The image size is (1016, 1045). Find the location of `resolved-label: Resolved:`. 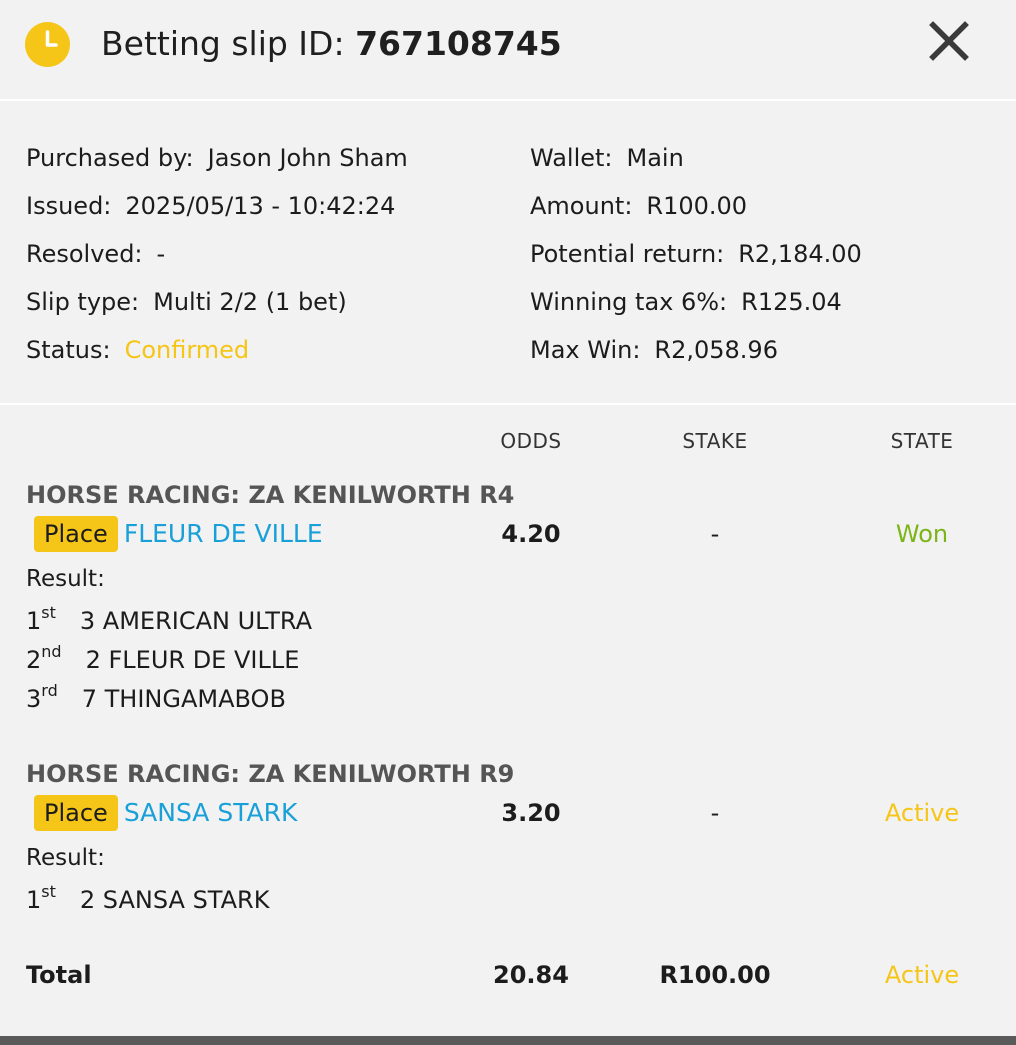

resolved-label: Resolved: is located at coordinates (84, 254).